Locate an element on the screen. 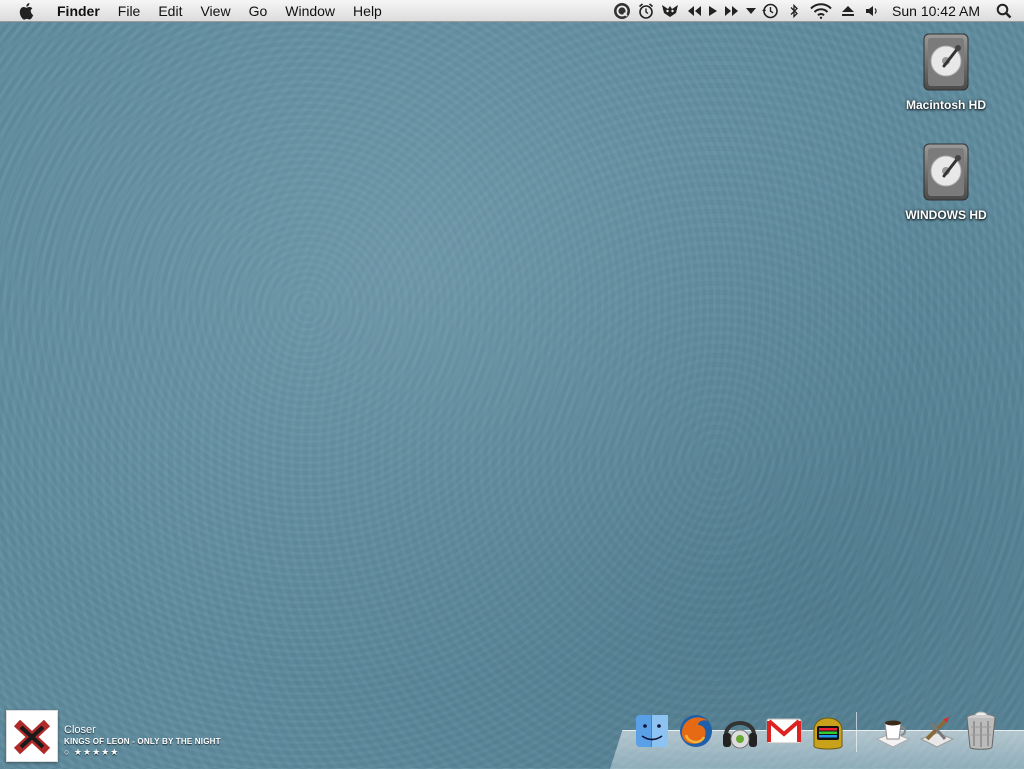  drive-label: Macintosh HD is located at coordinates (945, 105).